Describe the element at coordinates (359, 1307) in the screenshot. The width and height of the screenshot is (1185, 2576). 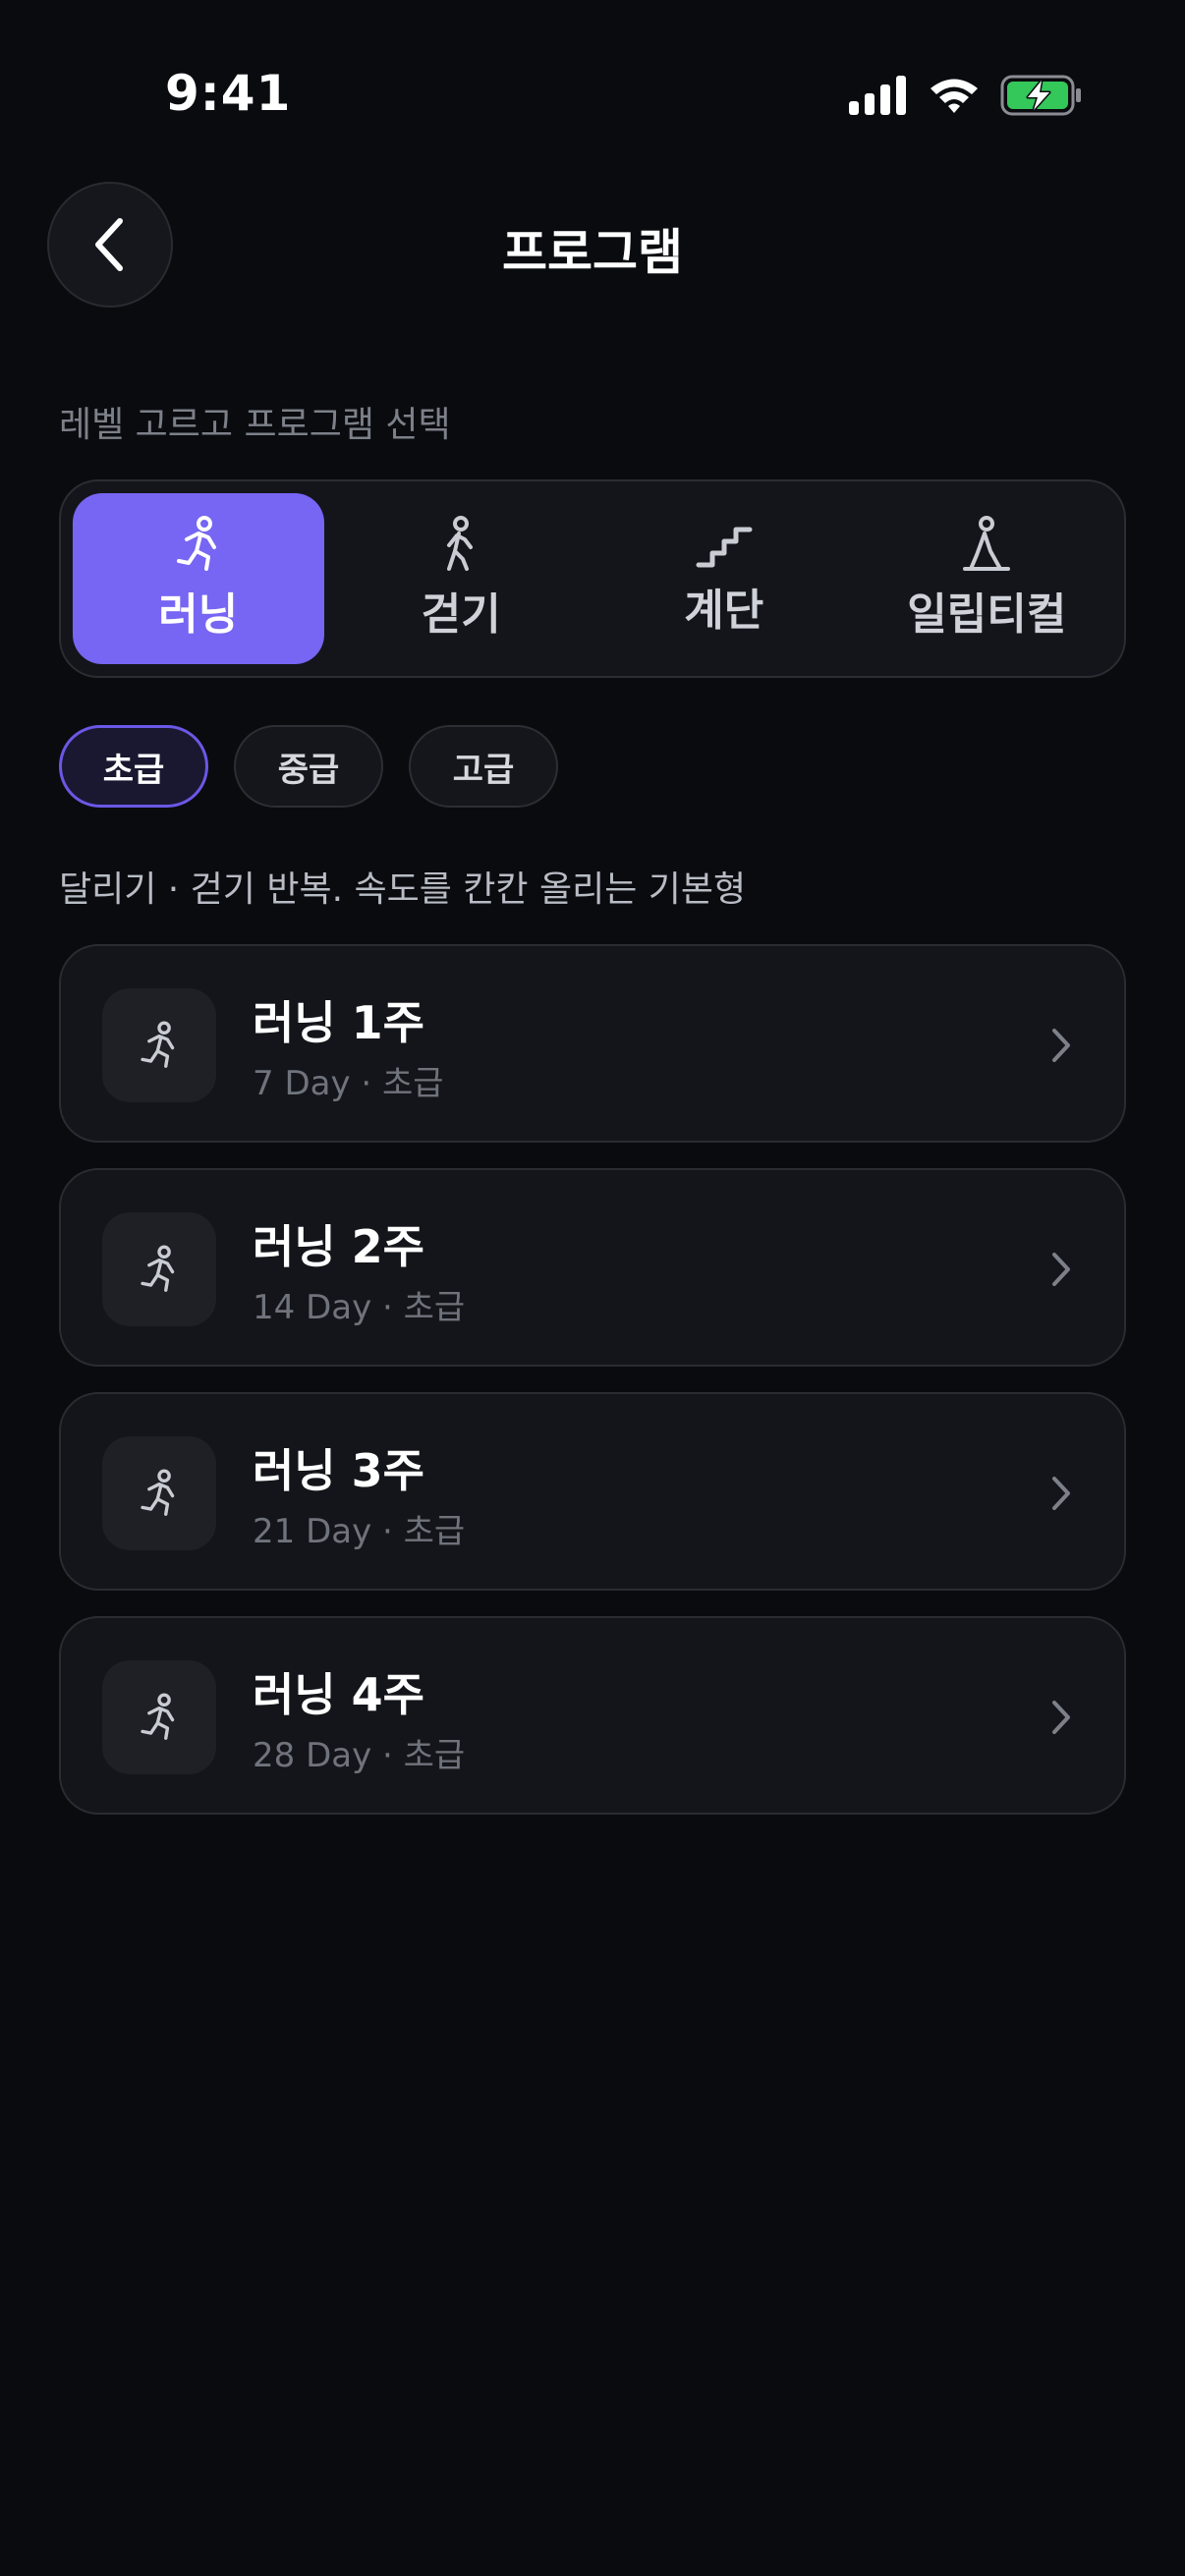
I see `program-subtitle: 14 Day · 초급` at that location.